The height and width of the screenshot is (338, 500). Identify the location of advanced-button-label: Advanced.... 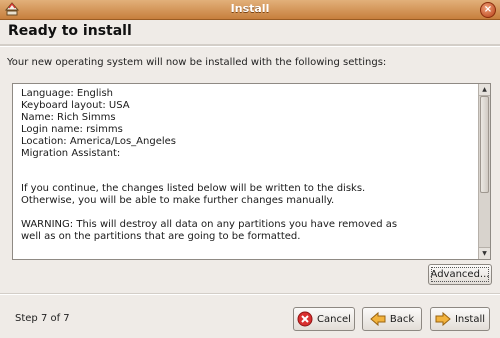
(460, 274).